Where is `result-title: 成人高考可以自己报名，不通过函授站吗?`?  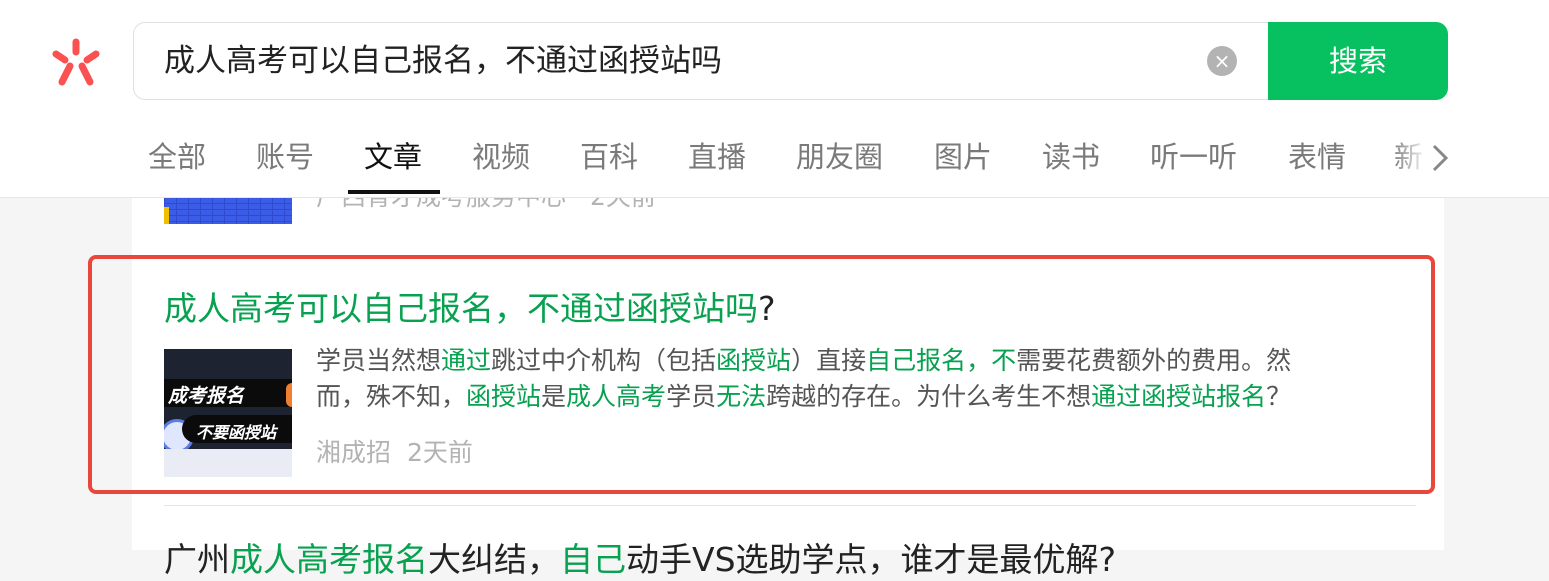 result-title: 成人高考可以自己报名，不通过函授站吗? is located at coordinates (470, 306).